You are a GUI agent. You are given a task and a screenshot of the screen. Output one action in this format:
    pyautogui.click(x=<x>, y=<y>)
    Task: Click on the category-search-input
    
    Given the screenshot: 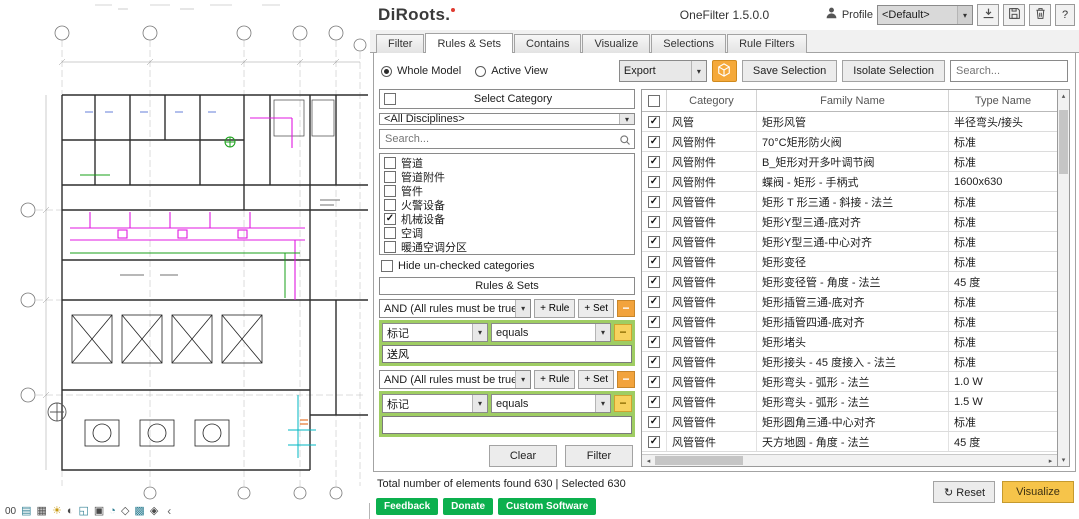 What is the action you would take?
    pyautogui.click(x=507, y=139)
    